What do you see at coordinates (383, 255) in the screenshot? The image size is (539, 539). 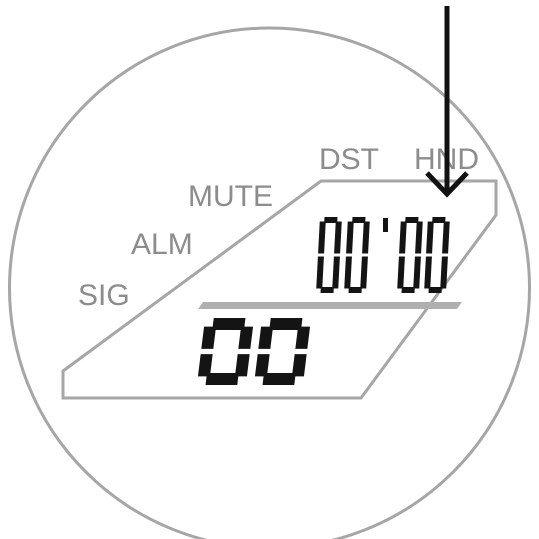 I see `upper-lcd-readout` at bounding box center [383, 255].